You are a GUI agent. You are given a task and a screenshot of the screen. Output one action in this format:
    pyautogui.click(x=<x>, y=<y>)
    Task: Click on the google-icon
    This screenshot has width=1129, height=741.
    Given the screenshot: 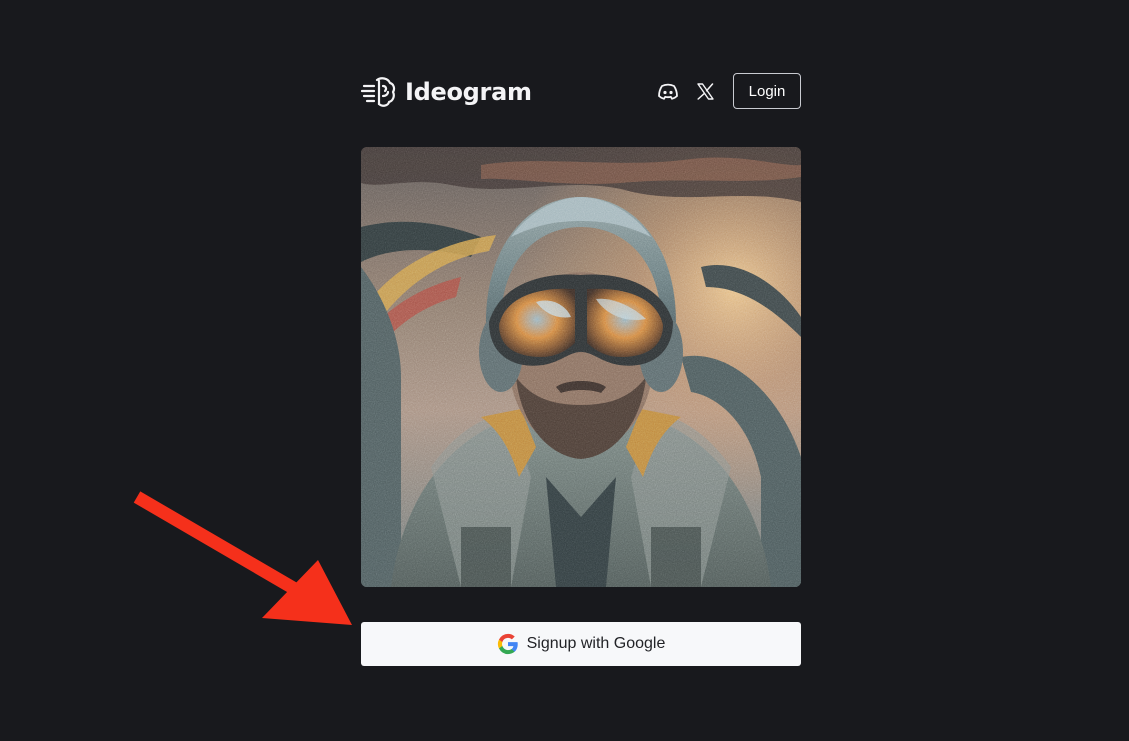 What is the action you would take?
    pyautogui.click(x=507, y=644)
    